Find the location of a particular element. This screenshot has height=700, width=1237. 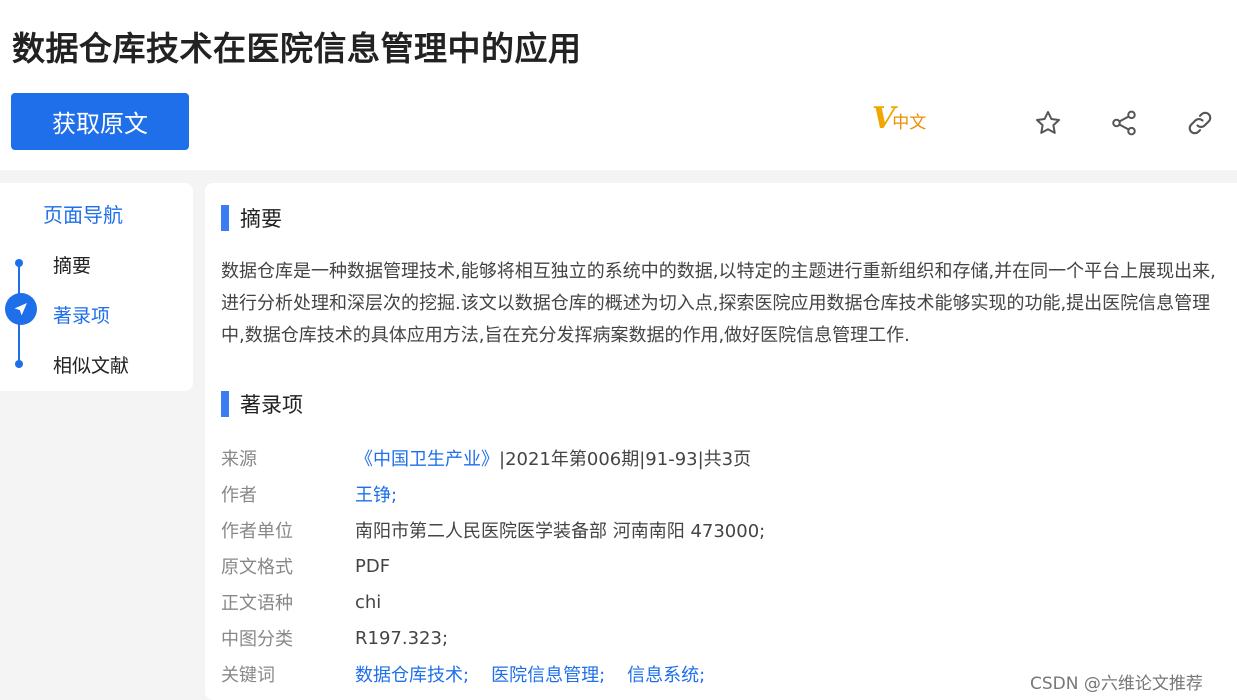

meta-row-keywords: 关键词 数据仓库技术; 医院信息管理; 信息系统; is located at coordinates (474, 674).